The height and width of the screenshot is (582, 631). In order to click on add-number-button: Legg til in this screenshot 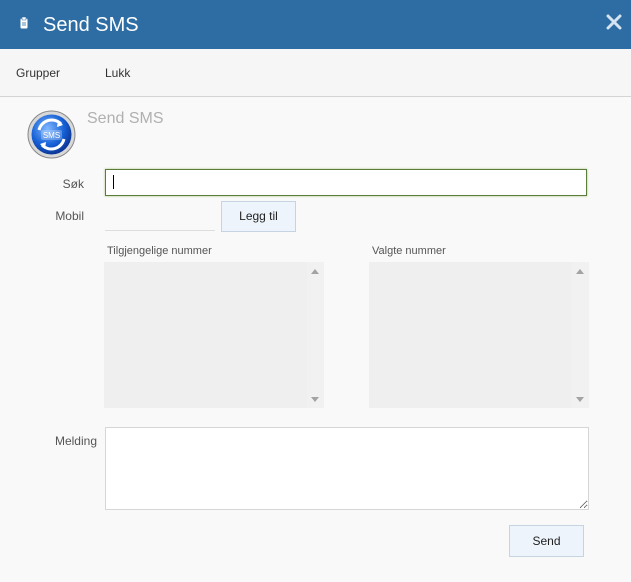, I will do `click(258, 216)`.